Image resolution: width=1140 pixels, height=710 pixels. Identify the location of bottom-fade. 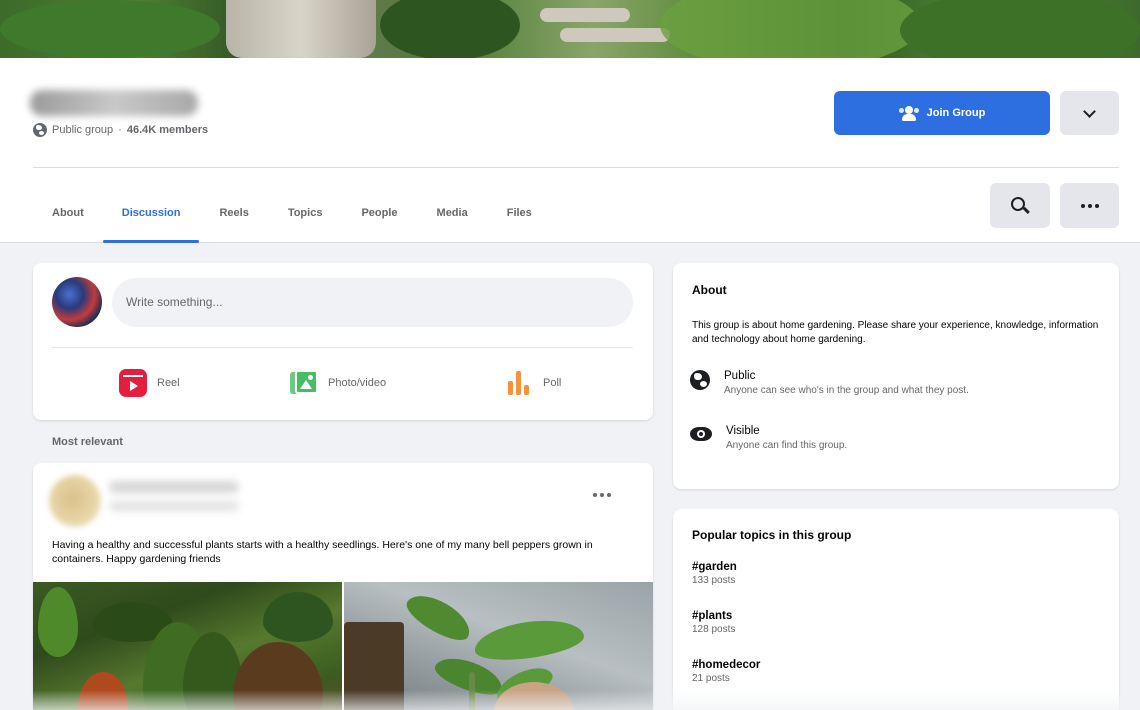
(570, 700).